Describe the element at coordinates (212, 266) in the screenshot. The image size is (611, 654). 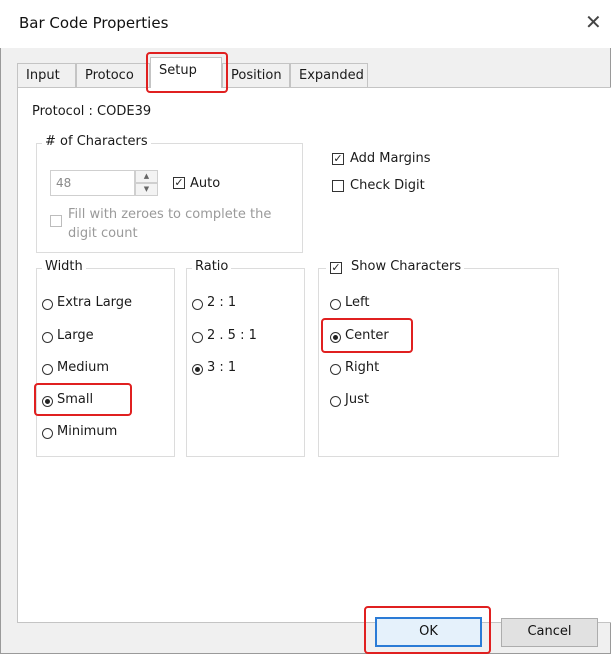
I see `ratio-group-title: Ratio` at that location.